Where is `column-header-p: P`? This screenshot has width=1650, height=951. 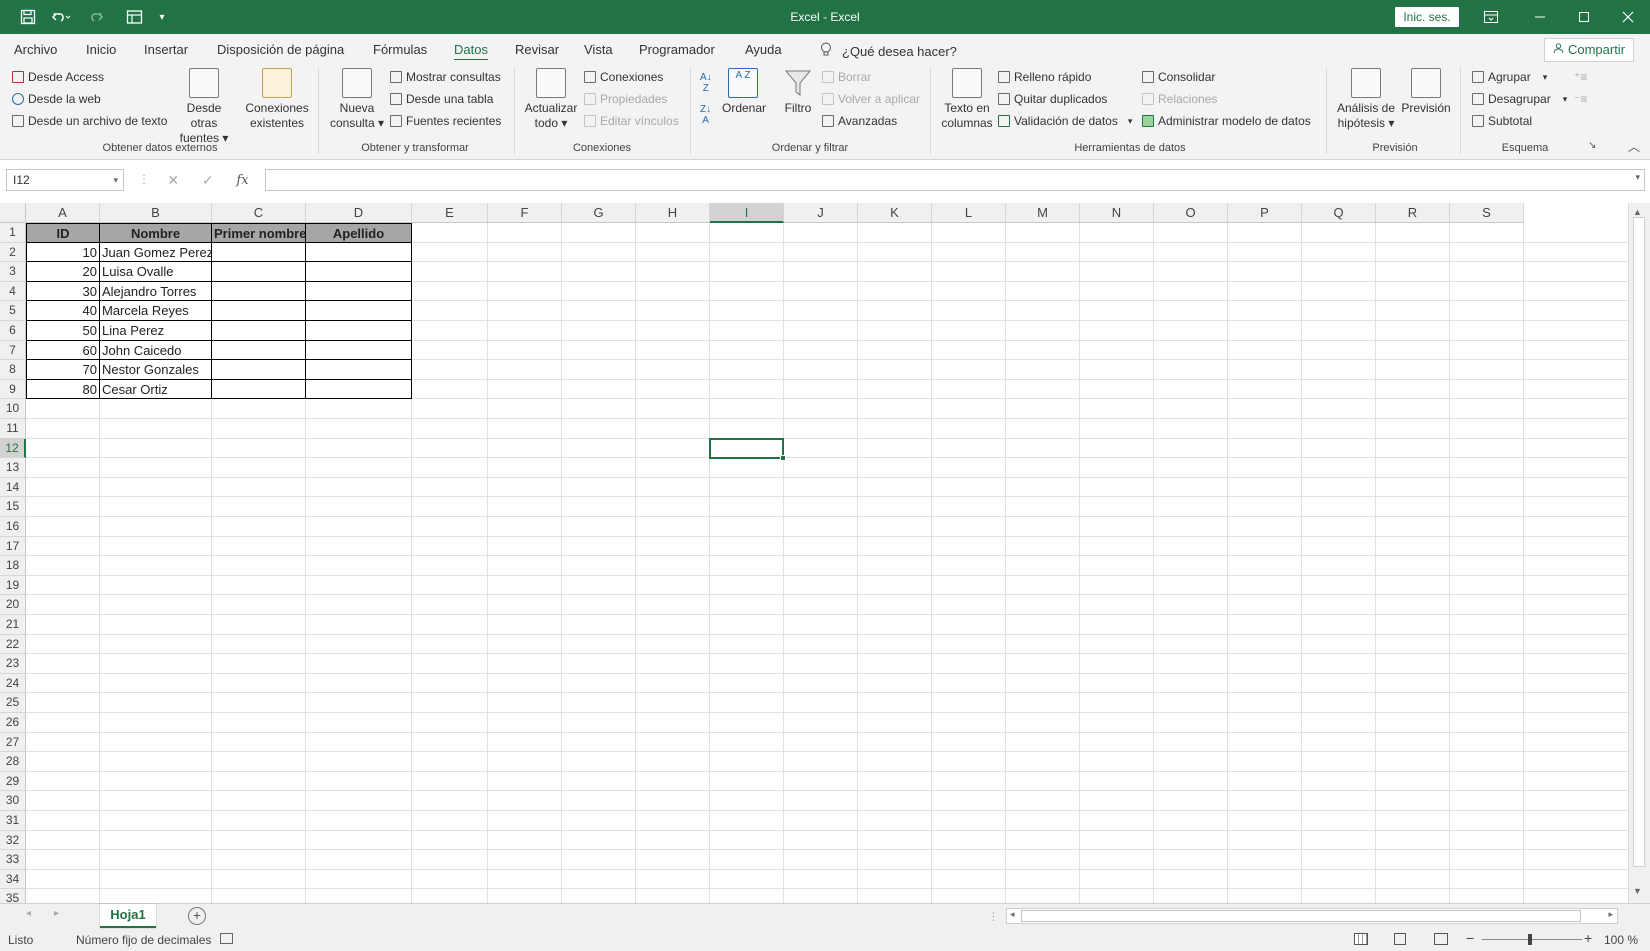
column-header-p: P is located at coordinates (1265, 213).